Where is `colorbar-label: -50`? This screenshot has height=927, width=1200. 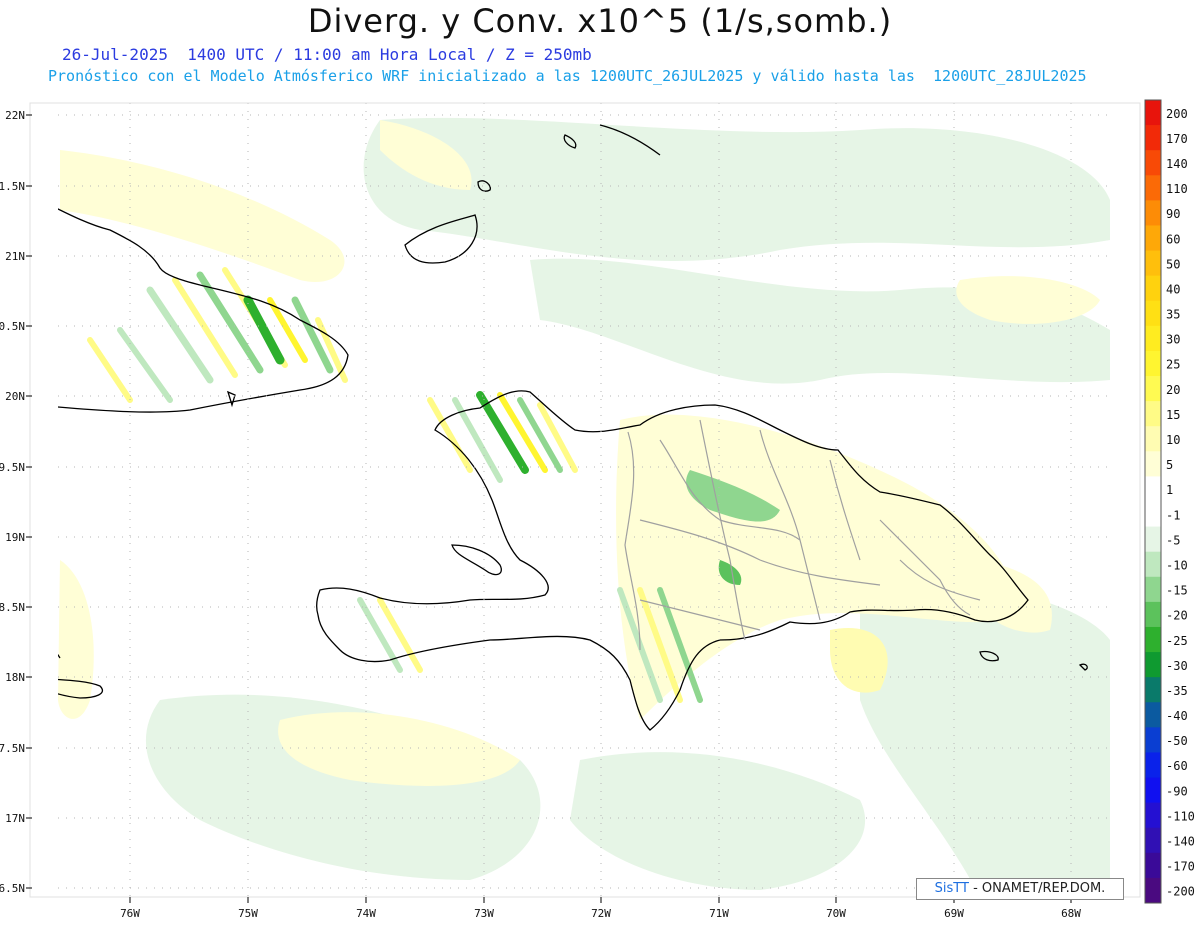 colorbar-label: -50 is located at coordinates (1177, 741).